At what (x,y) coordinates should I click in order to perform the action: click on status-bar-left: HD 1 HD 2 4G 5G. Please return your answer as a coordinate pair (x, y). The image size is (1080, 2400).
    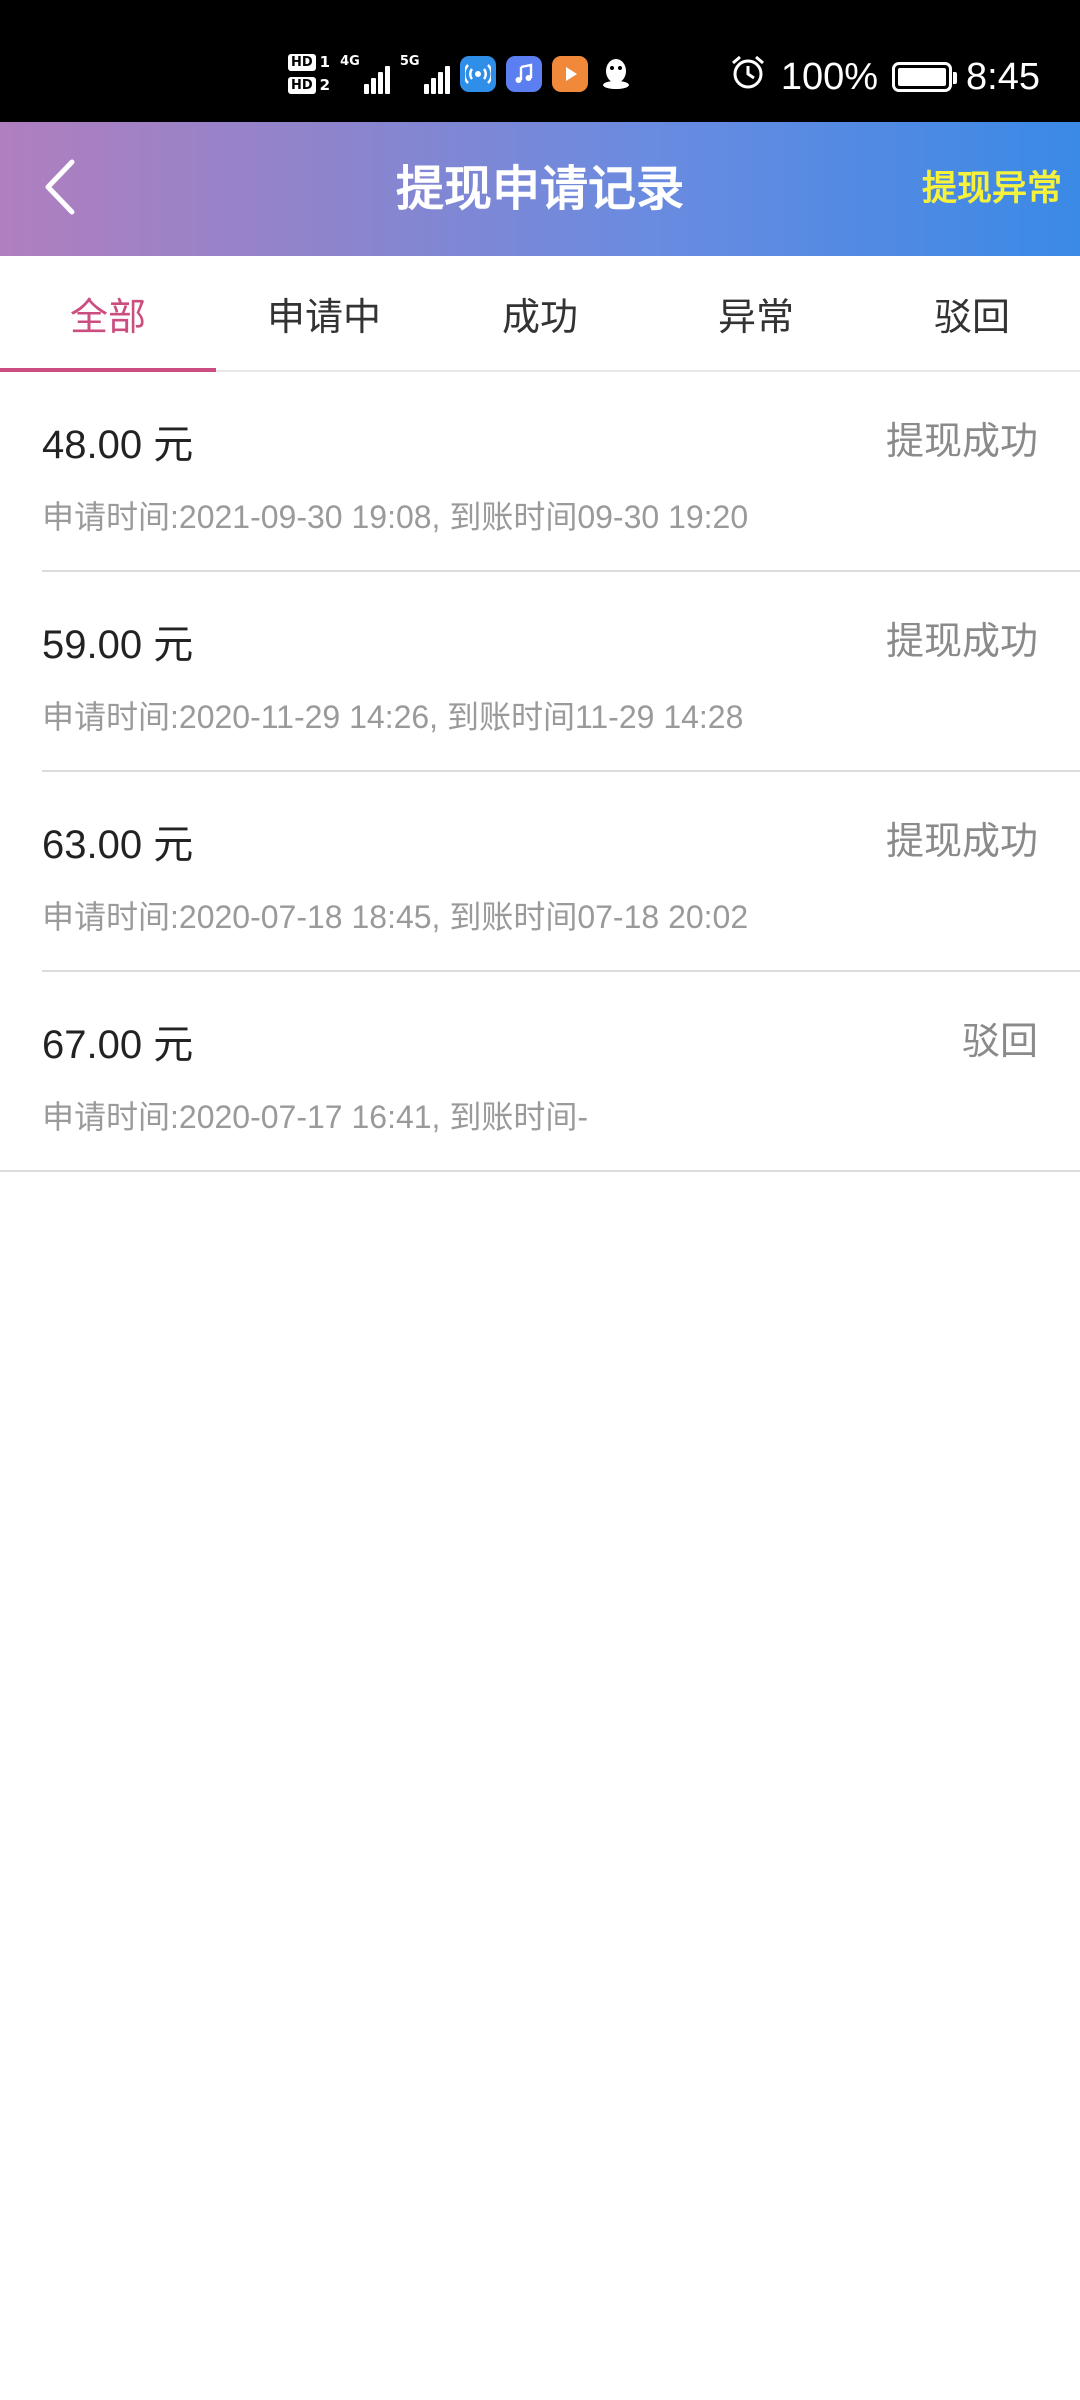
    Looking at the image, I should click on (461, 74).